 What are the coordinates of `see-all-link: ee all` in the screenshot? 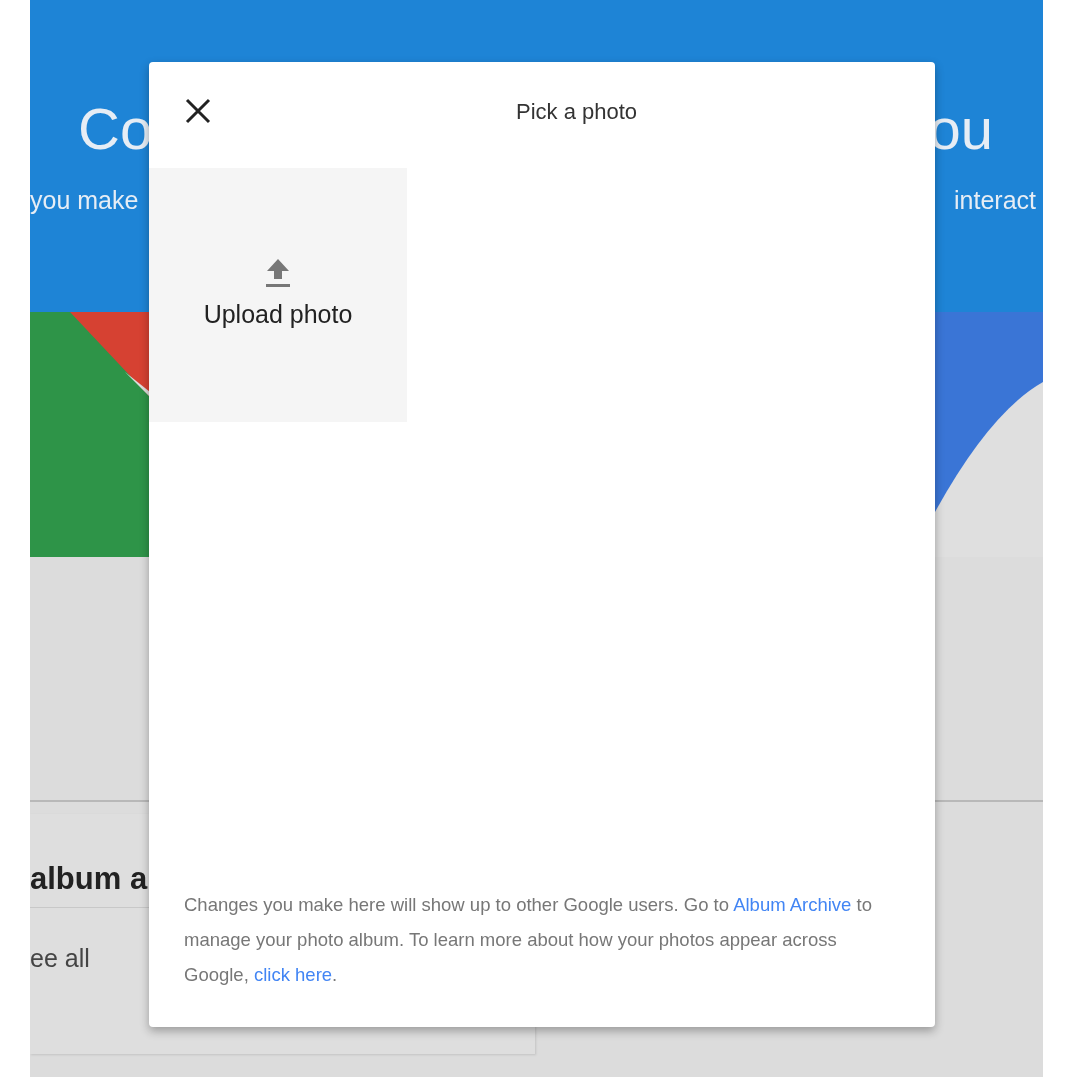 It's located at (60, 958).